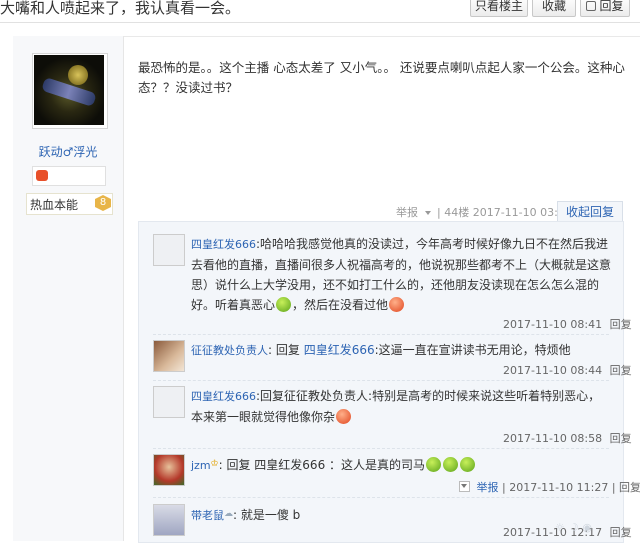 This screenshot has width=640, height=543. I want to click on author-badge-box, so click(69, 176).